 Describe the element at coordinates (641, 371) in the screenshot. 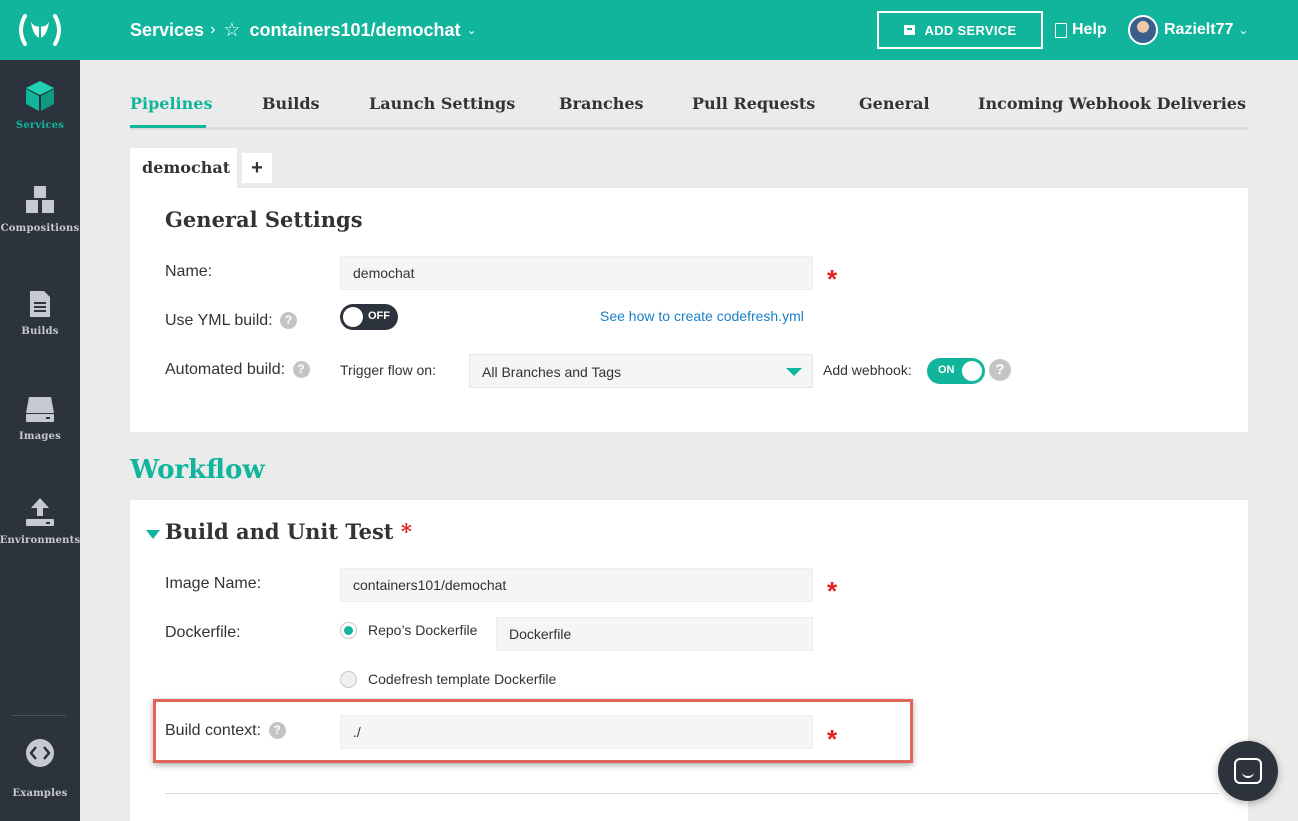

I see `trigger-flow-select: All Branches and Tags` at that location.